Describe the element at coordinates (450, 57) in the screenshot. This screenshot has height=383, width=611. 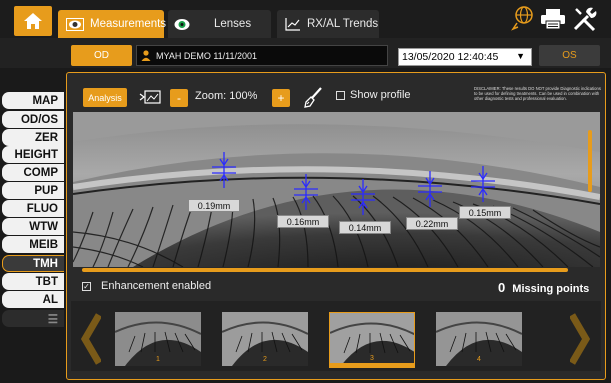
I see `exam-date-value: 13/05/2020 12:40:45` at that location.